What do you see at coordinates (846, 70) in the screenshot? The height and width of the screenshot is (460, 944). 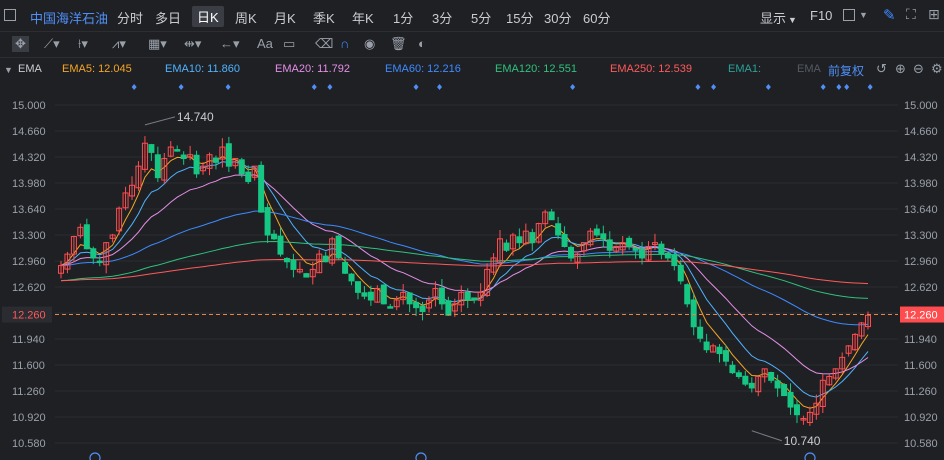 I see `adjust-mode-button: 前复权` at bounding box center [846, 70].